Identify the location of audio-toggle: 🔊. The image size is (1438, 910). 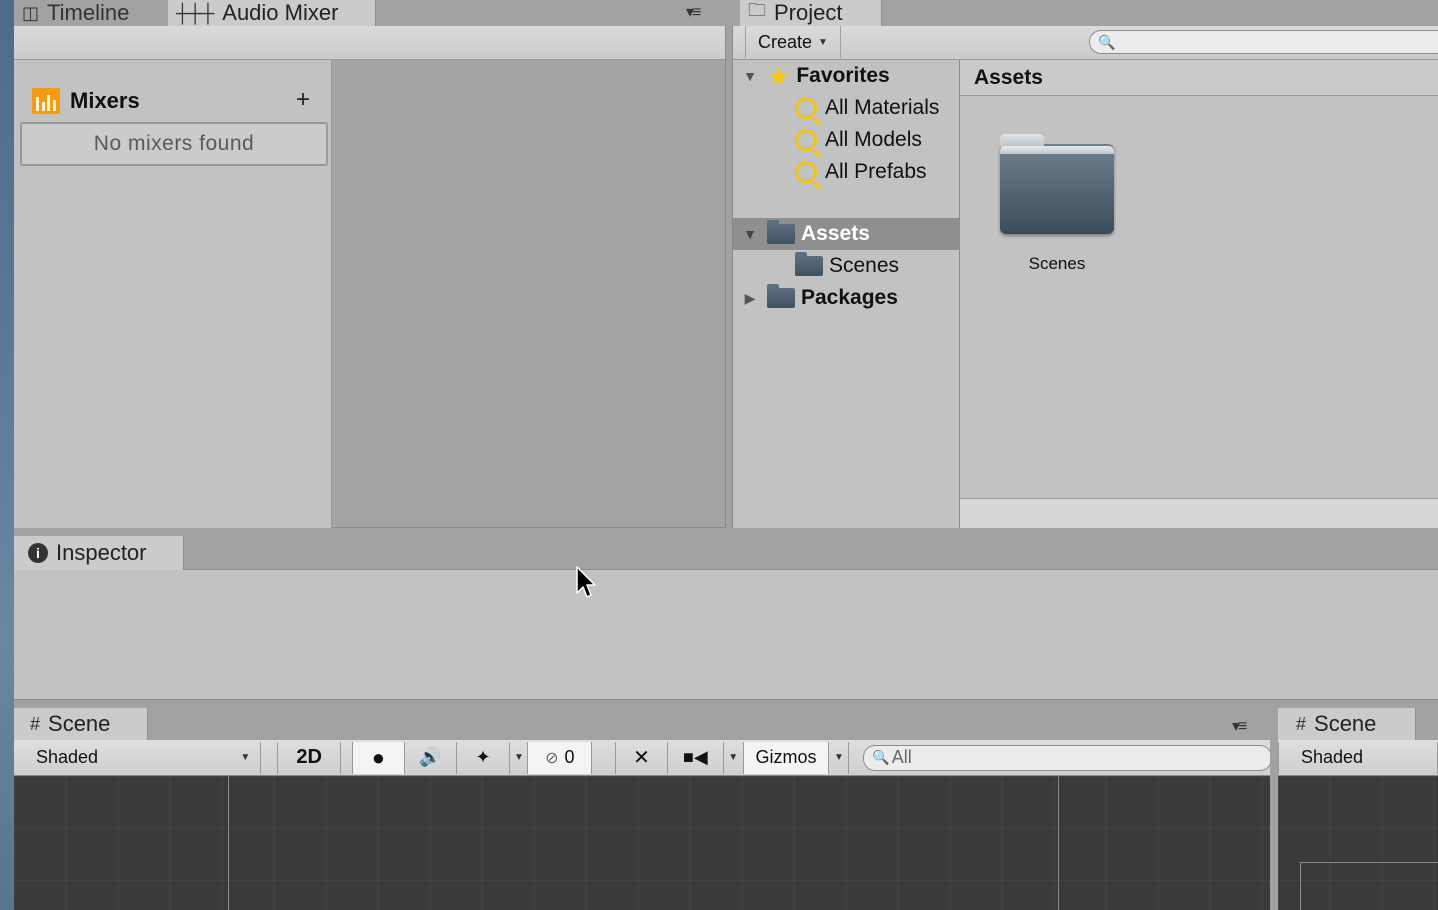
(431, 757).